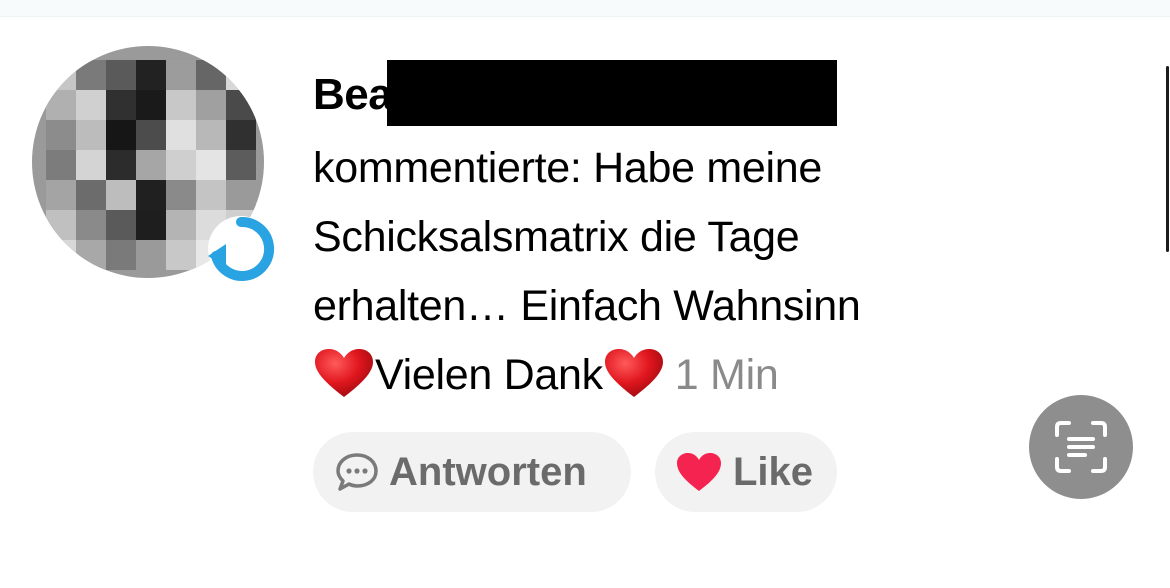 This screenshot has height=588, width=1170. Describe the element at coordinates (357, 472) in the screenshot. I see `speech-bubble-icon` at that location.